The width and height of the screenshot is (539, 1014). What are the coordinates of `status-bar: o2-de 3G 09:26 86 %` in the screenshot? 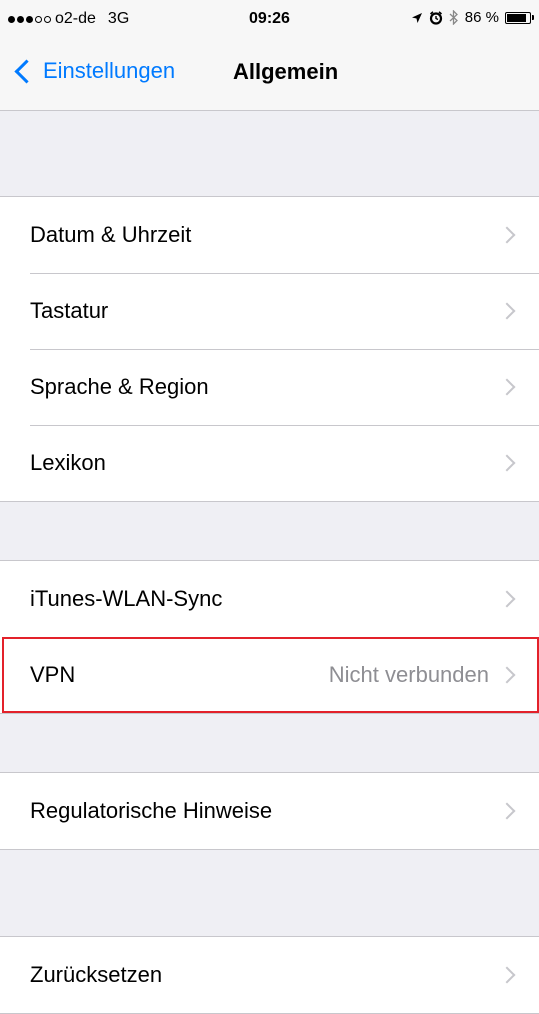 It's located at (269, 20).